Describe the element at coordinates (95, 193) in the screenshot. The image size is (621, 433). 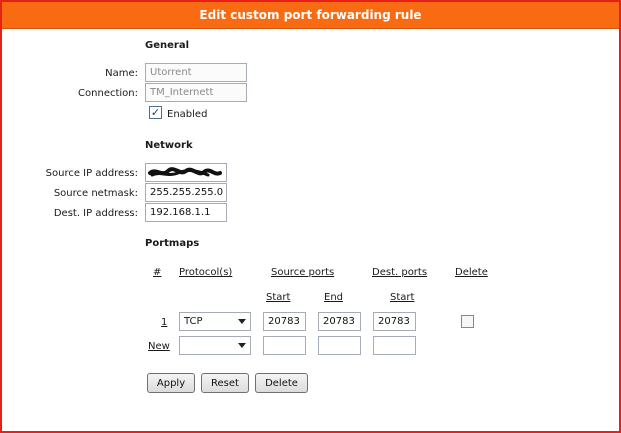
I see `source-netmask-label: Source netmask:` at that location.